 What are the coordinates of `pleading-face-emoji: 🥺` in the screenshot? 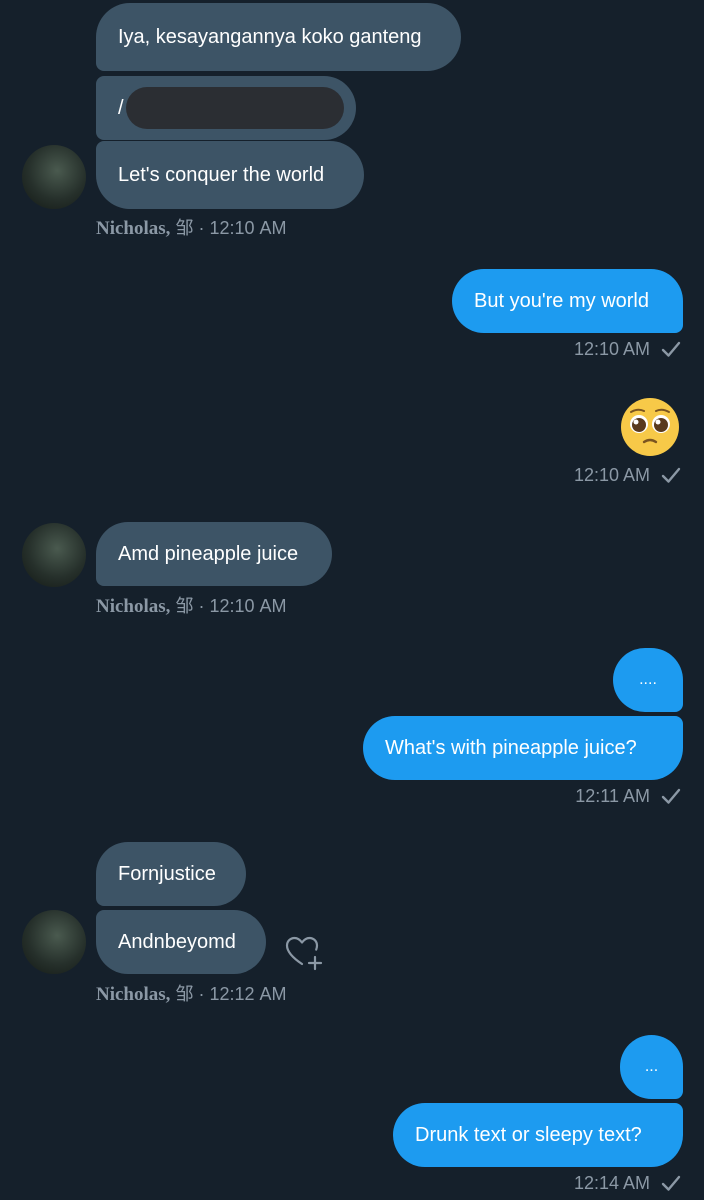 It's located at (650, 427).